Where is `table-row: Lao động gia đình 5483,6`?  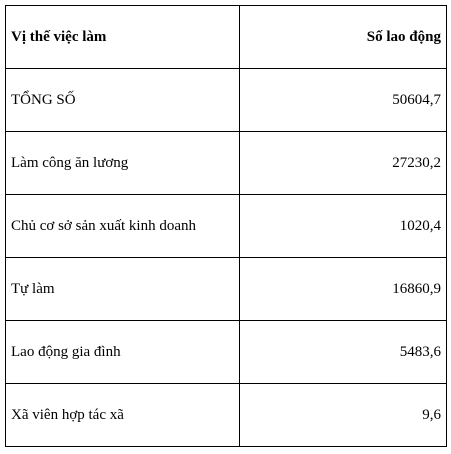
table-row: Lao động gia đình 5483,6 is located at coordinates (226, 352).